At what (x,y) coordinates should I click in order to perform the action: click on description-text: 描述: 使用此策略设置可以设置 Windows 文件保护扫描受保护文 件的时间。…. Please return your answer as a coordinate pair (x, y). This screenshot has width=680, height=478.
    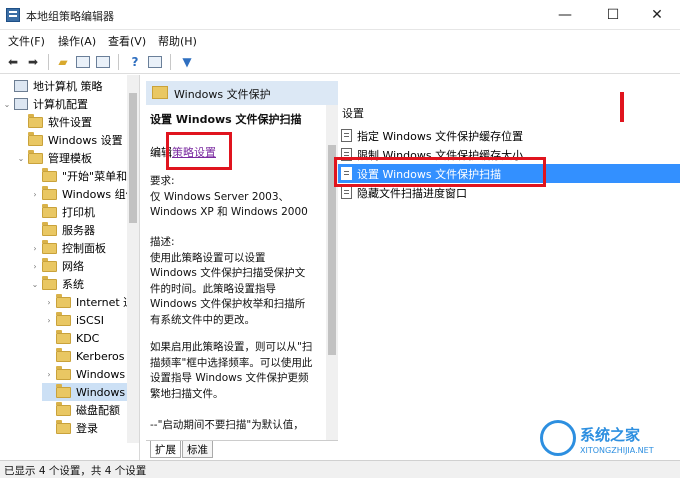
    Looking at the image, I should click on (240, 281).